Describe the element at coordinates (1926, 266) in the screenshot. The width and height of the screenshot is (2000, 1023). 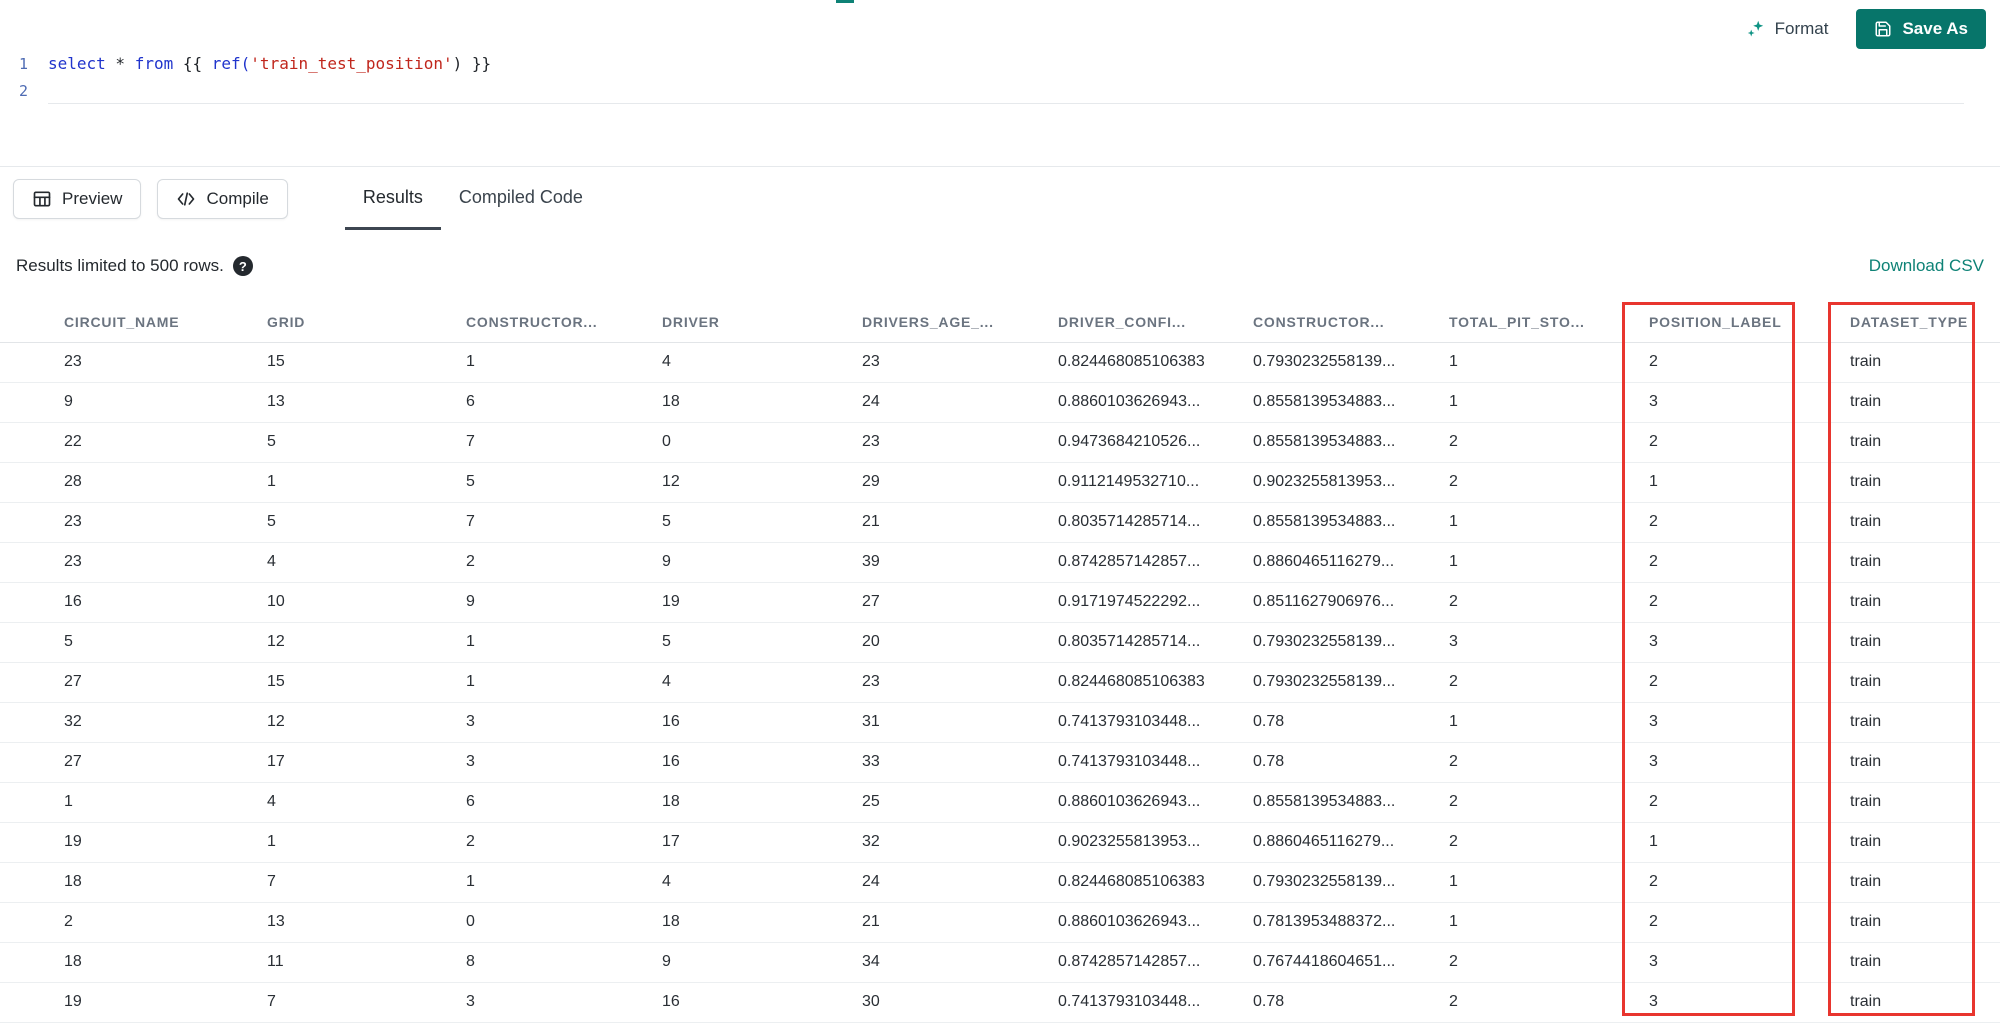
I see `download-csv-link: Download CSV` at that location.